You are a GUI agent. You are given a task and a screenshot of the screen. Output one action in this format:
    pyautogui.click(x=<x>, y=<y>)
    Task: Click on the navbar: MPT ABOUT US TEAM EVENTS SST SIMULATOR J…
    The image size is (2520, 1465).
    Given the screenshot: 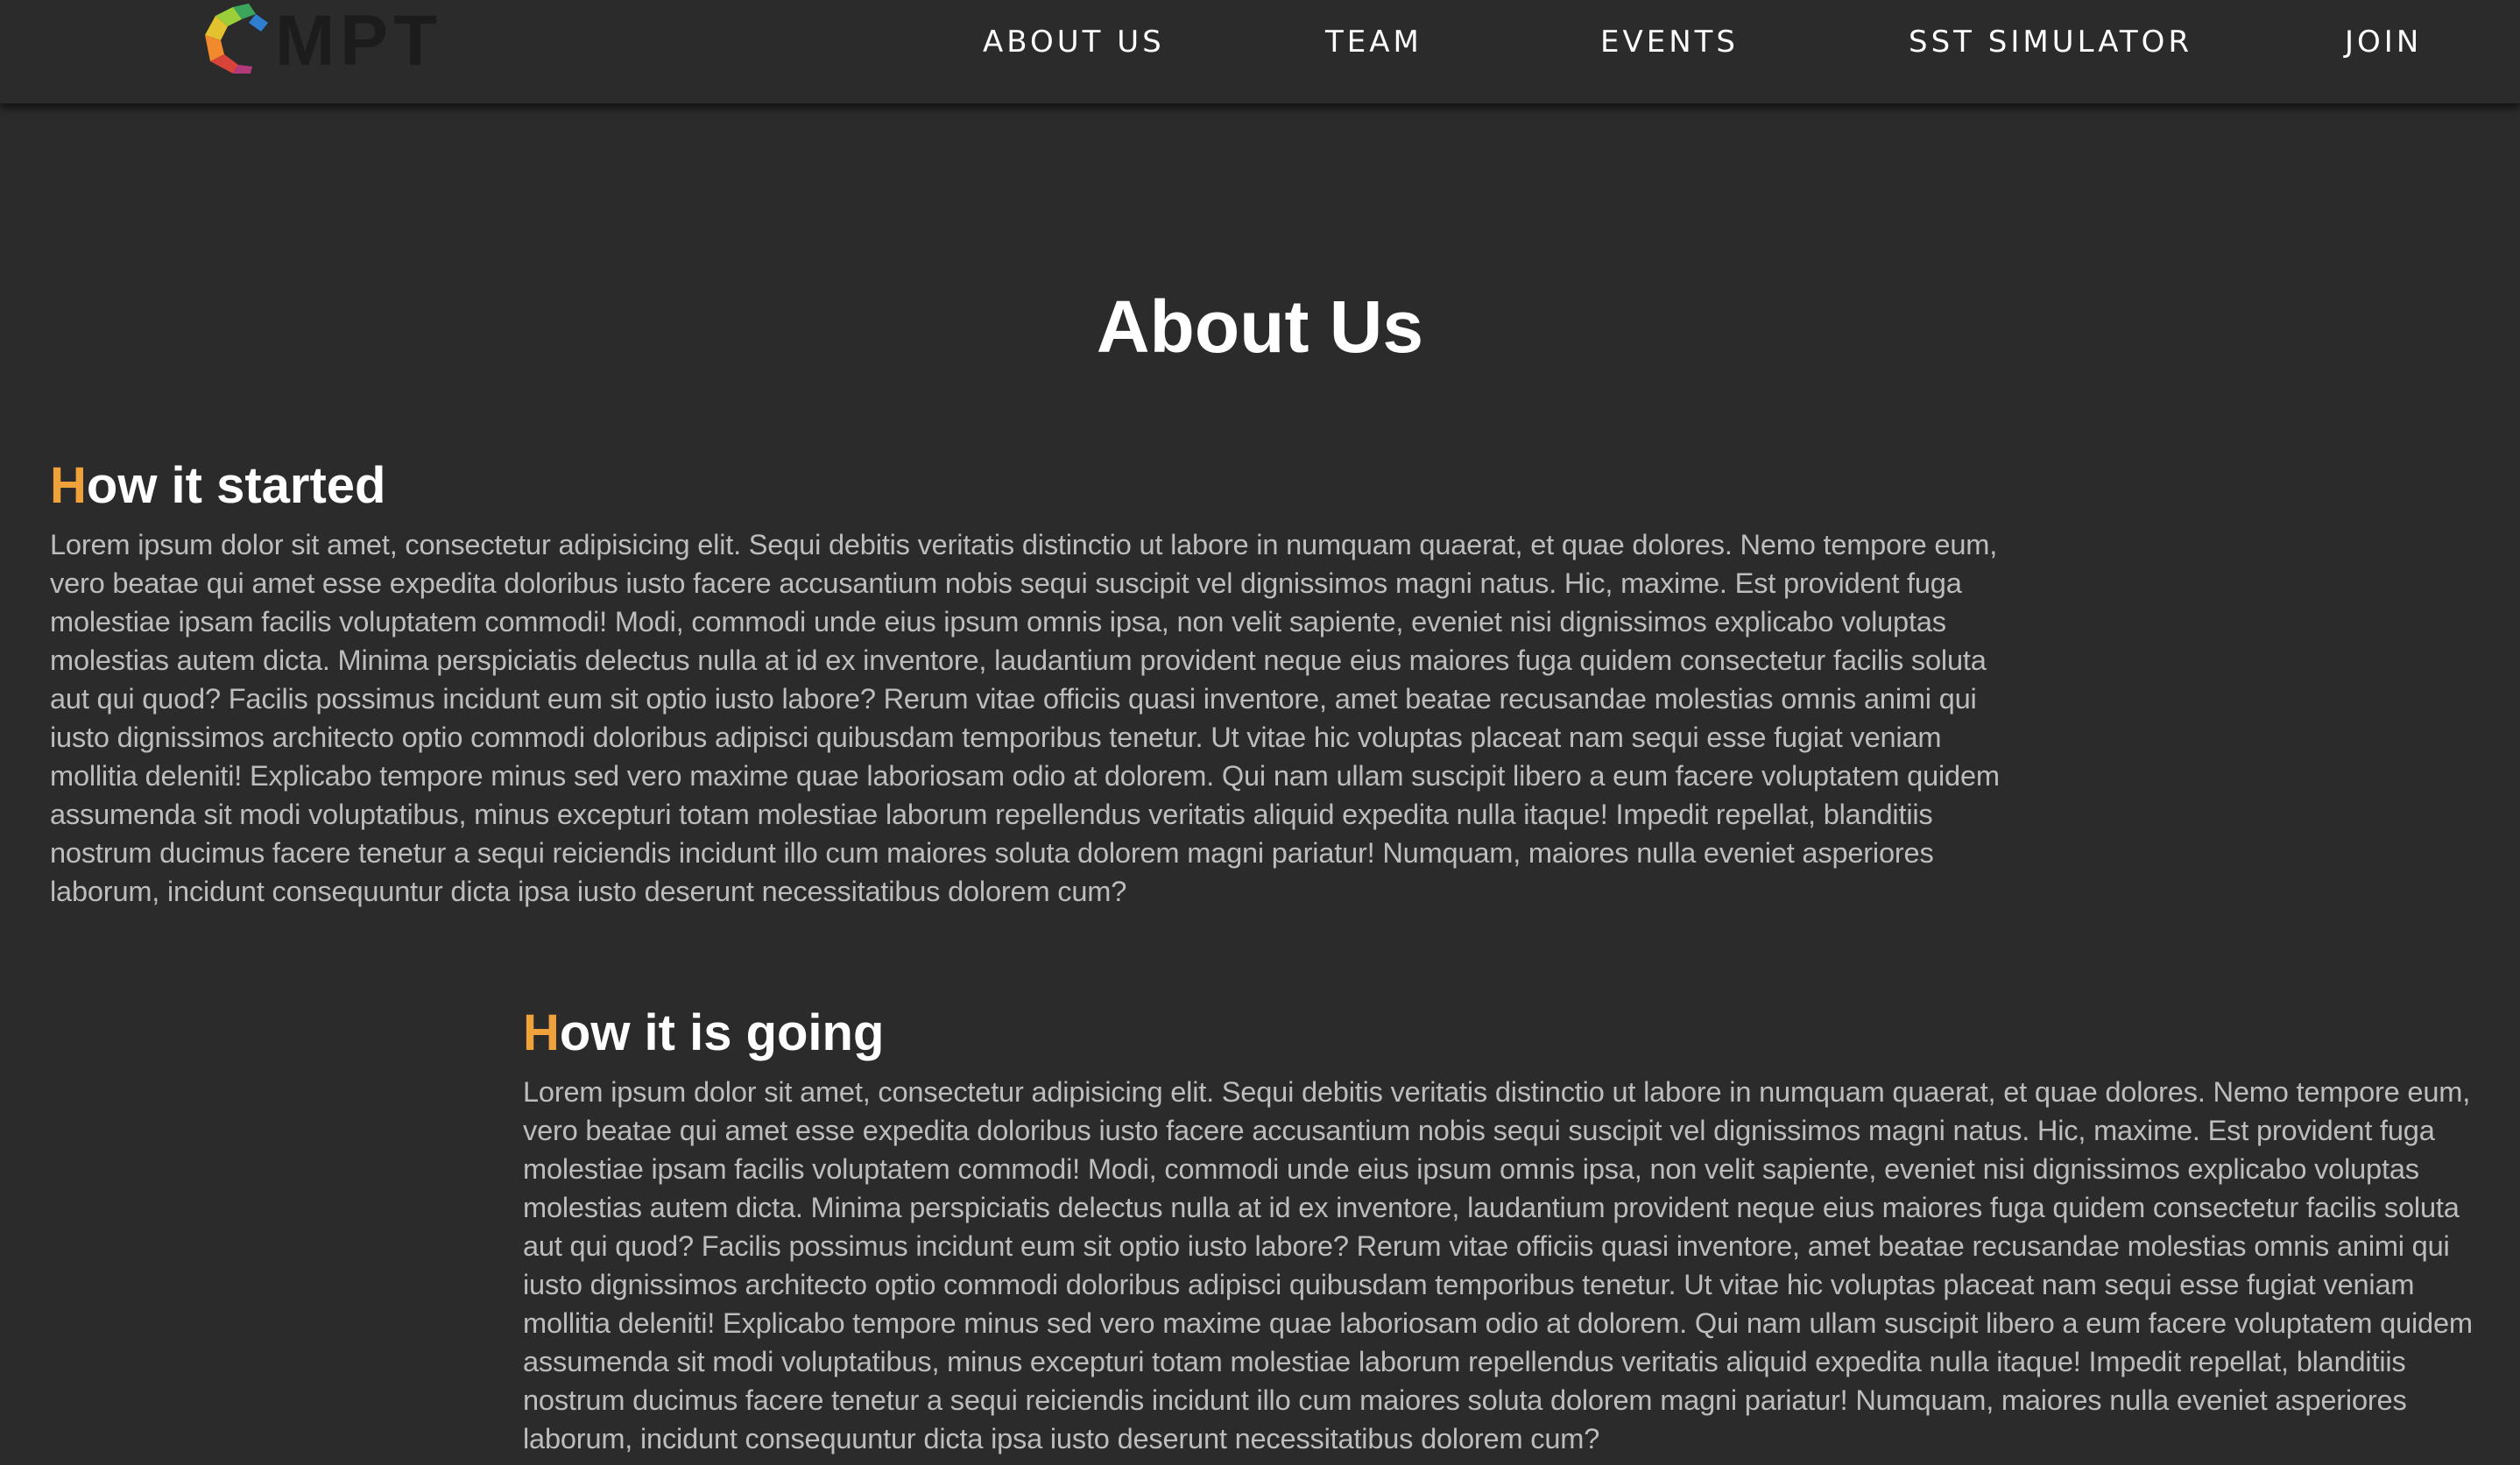 What is the action you would take?
    pyautogui.click(x=1260, y=51)
    